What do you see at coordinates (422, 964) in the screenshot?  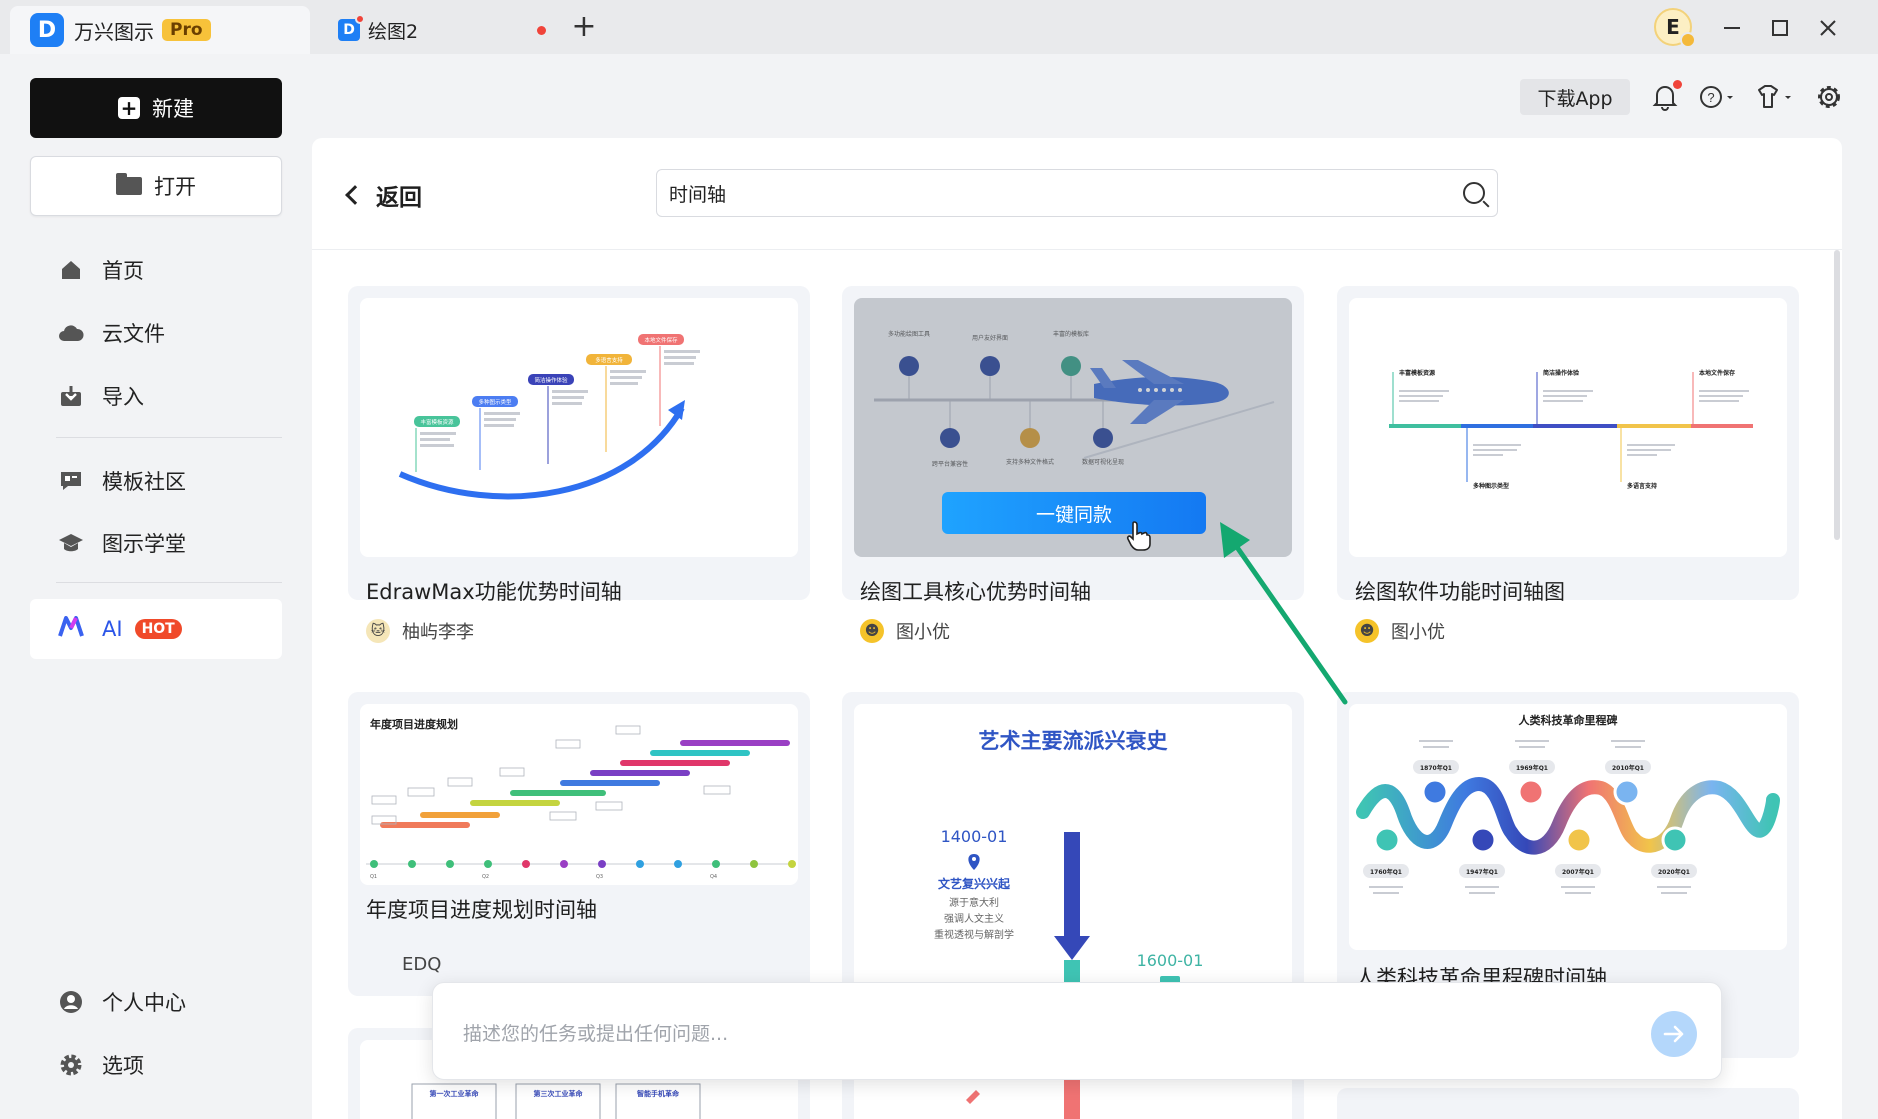 I see `author-name: EDQ` at bounding box center [422, 964].